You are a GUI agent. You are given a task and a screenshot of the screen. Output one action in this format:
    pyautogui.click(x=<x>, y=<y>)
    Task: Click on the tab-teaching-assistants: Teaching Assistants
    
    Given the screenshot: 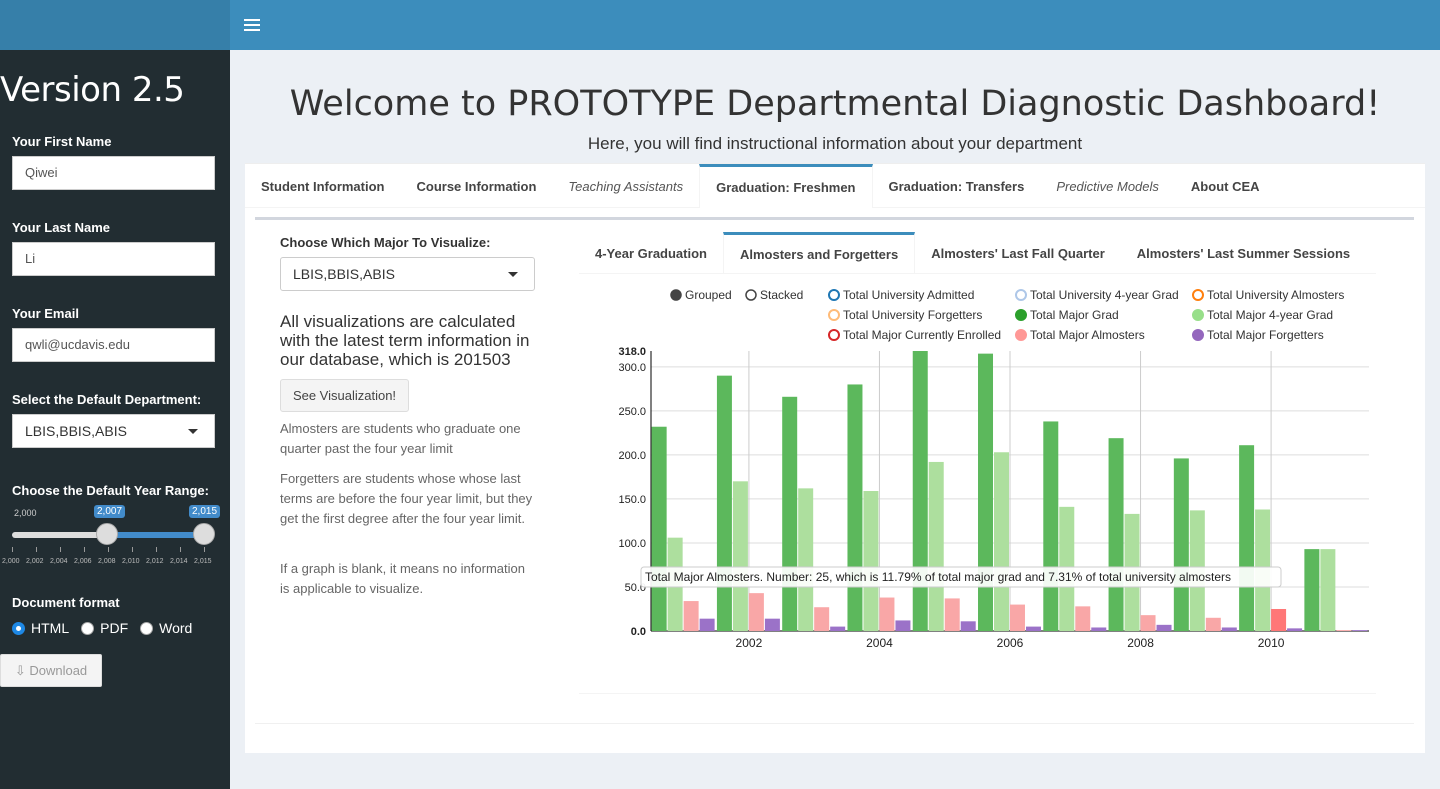 What is the action you would take?
    pyautogui.click(x=625, y=186)
    